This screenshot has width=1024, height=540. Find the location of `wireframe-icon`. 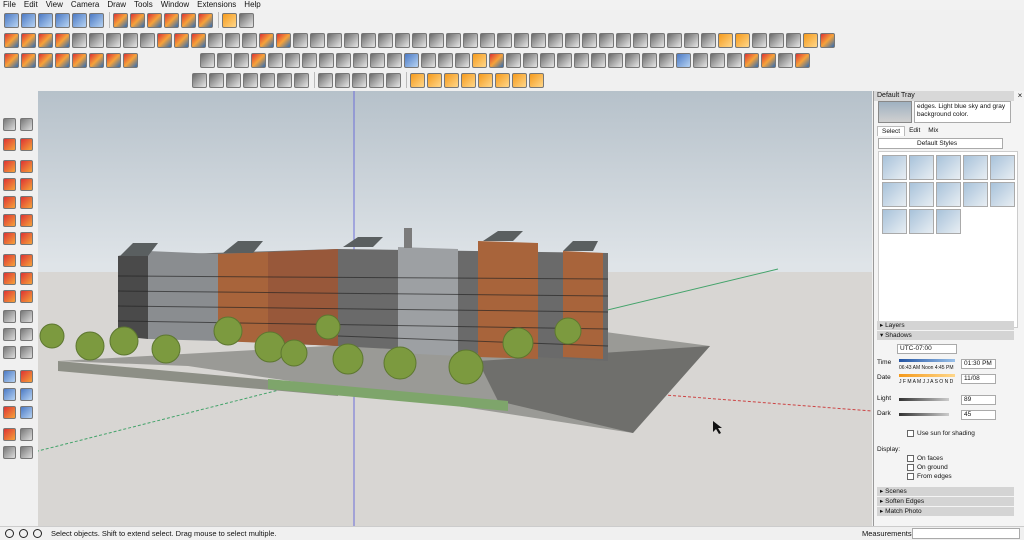

wireframe-icon is located at coordinates (137, 20).